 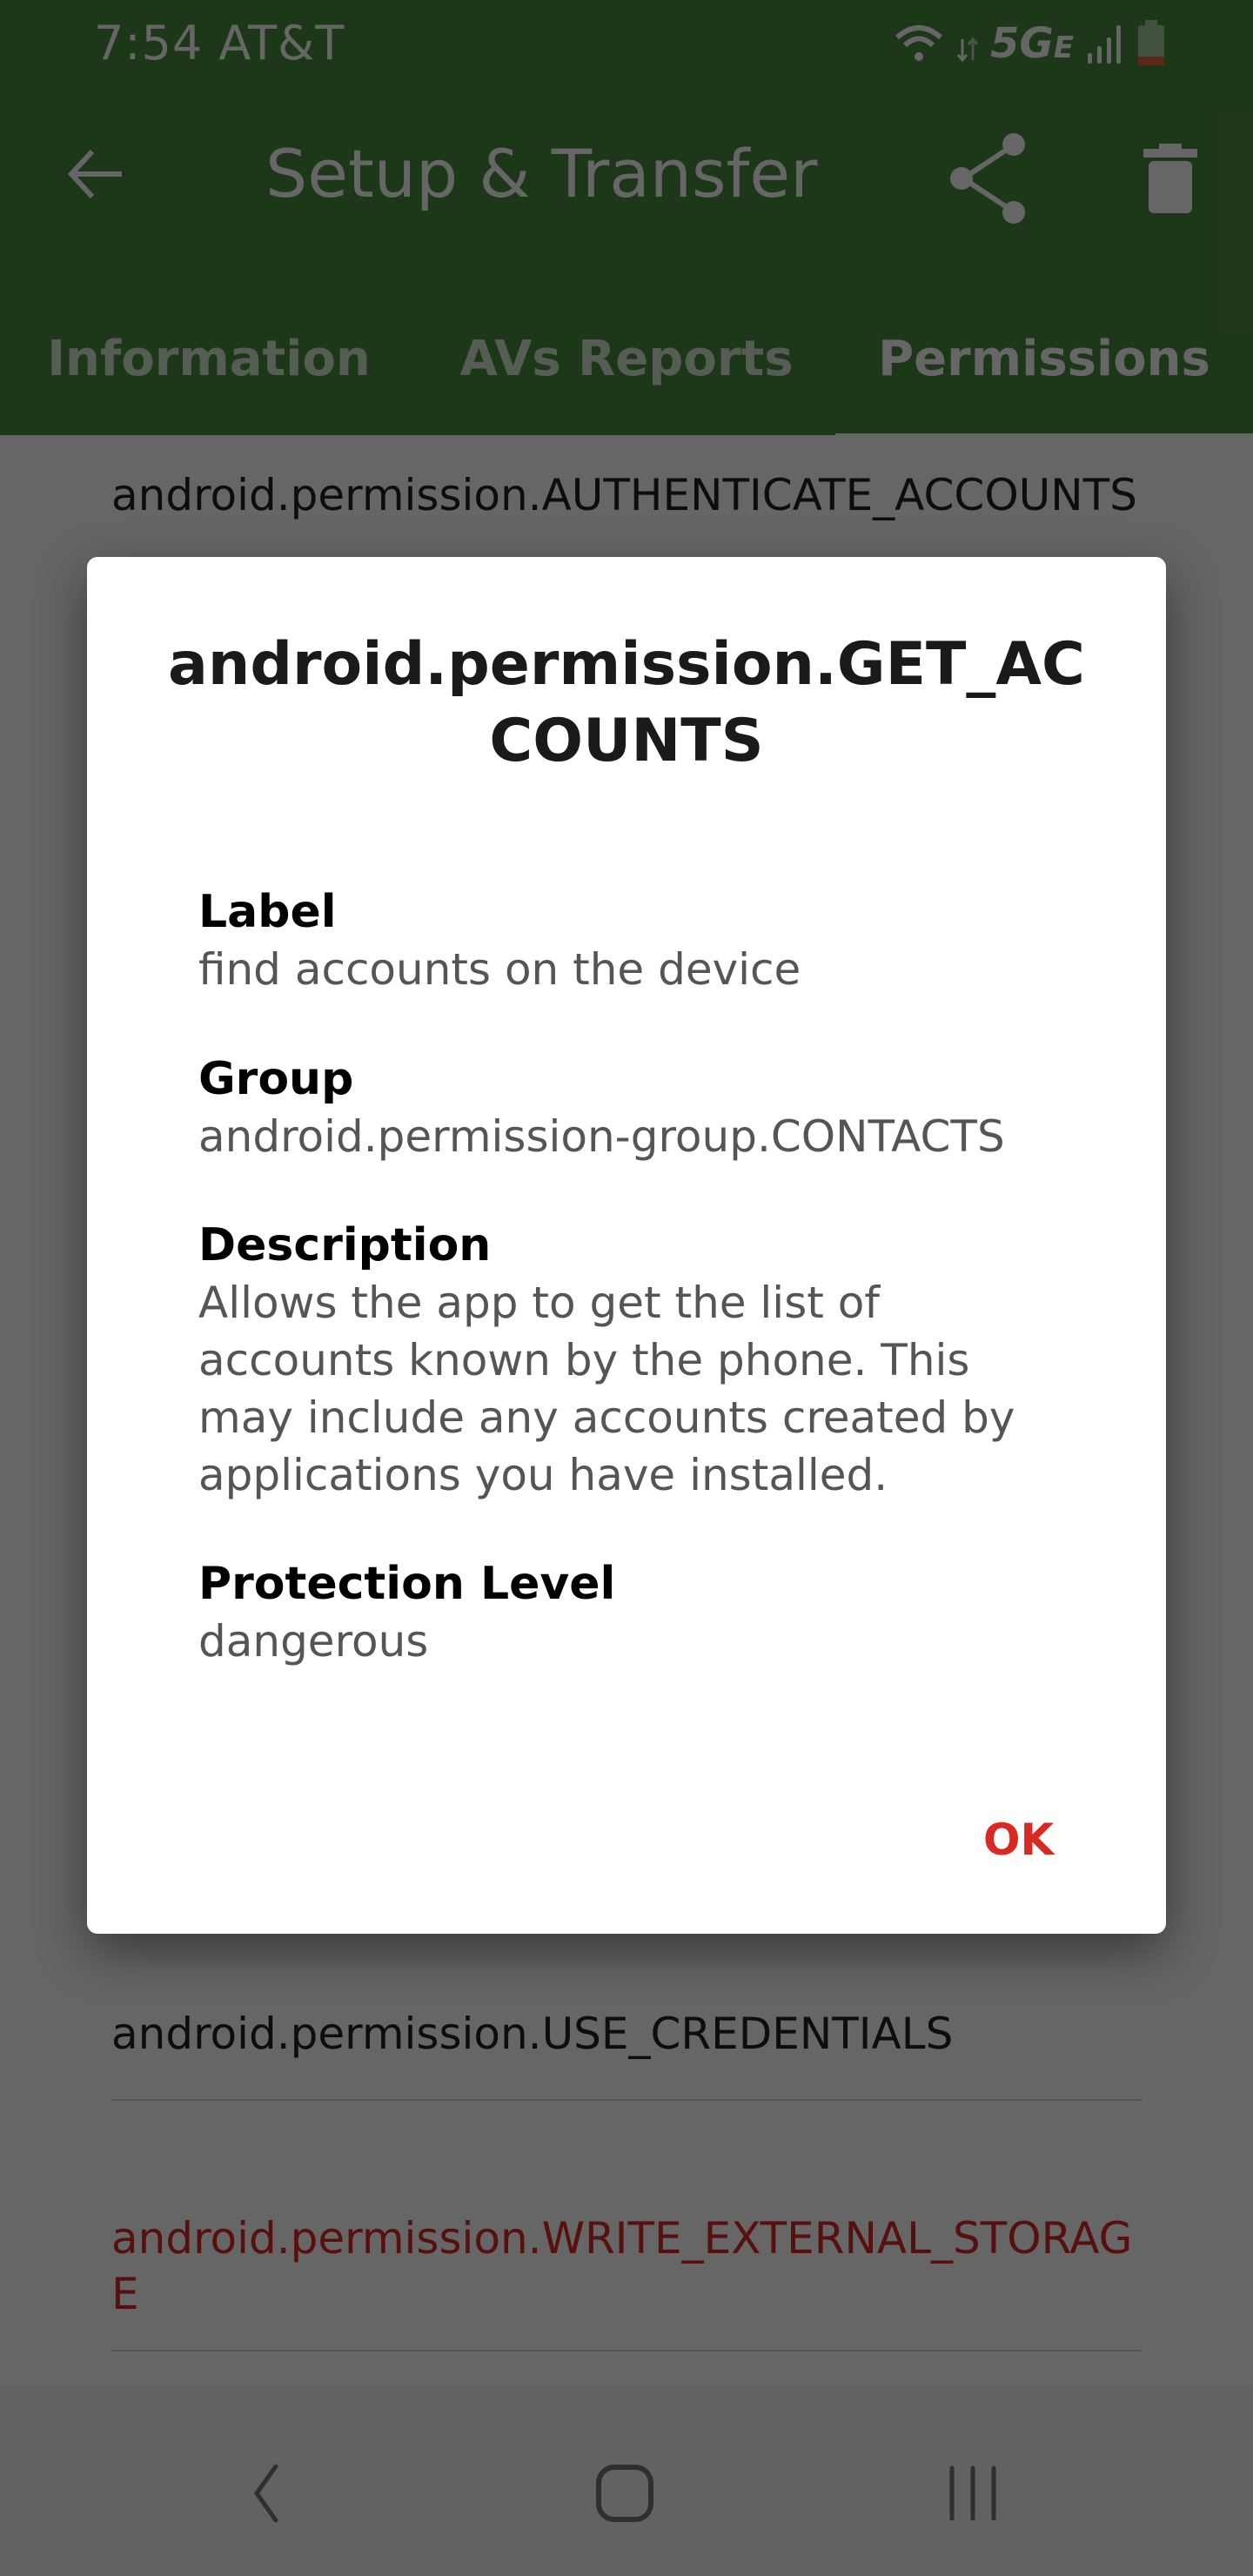 What do you see at coordinates (633, 1612) in the screenshot?
I see `field-protection-level-section: Protection Level dangerous` at bounding box center [633, 1612].